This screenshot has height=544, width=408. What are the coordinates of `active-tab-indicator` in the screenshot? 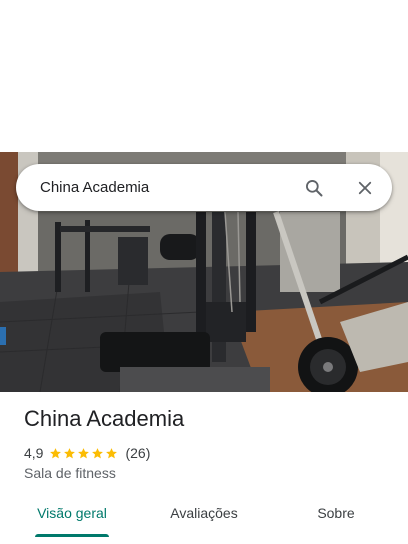 It's located at (72, 535).